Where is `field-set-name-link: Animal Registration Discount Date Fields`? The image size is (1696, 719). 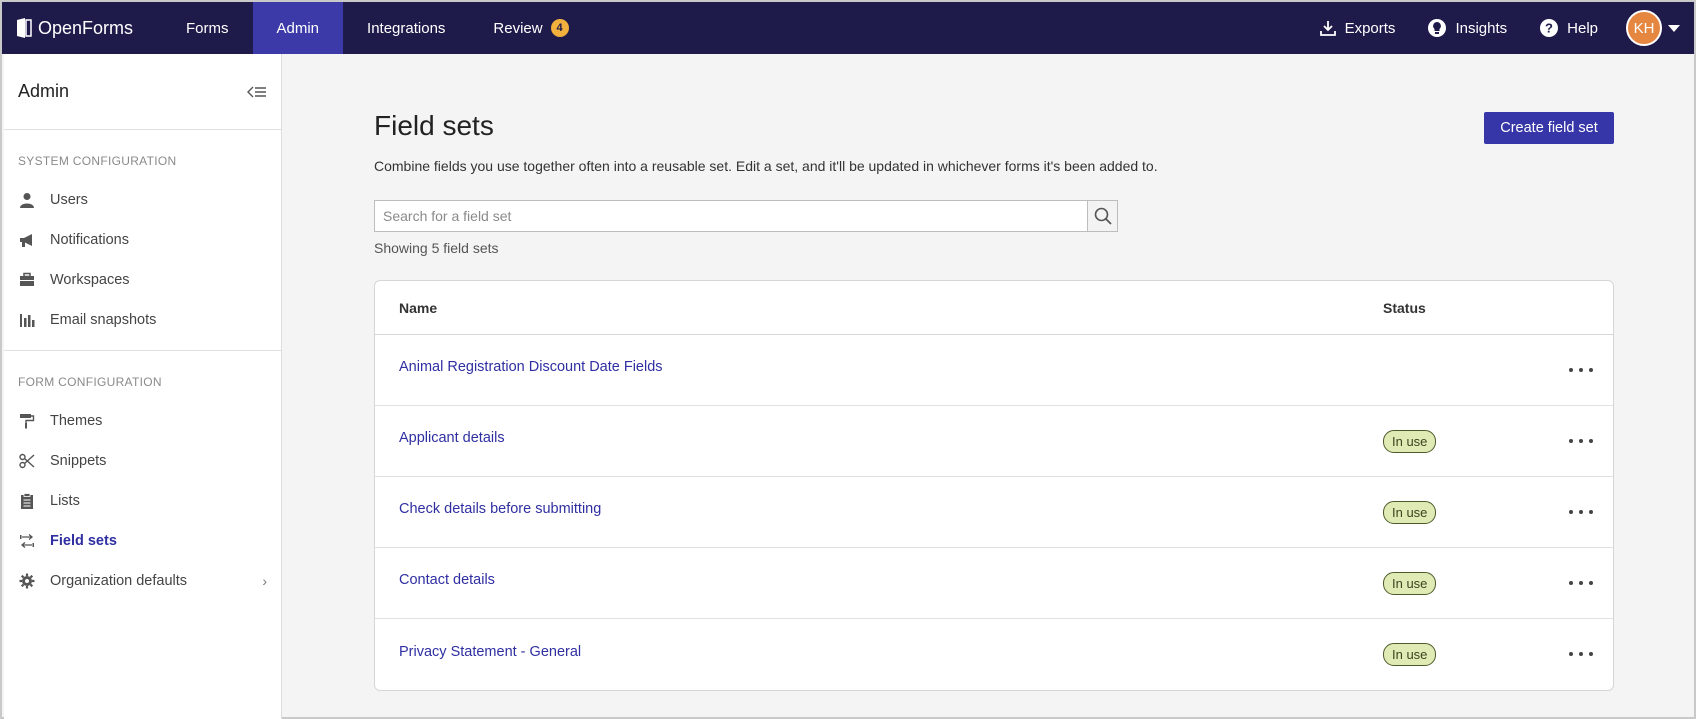 field-set-name-link: Animal Registration Discount Date Fields is located at coordinates (879, 367).